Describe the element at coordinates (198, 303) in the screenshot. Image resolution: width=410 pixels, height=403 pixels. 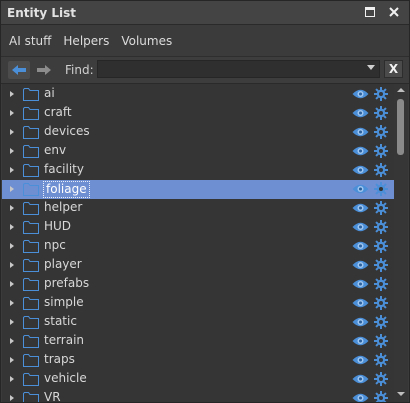
I see `tree-row: simple` at that location.